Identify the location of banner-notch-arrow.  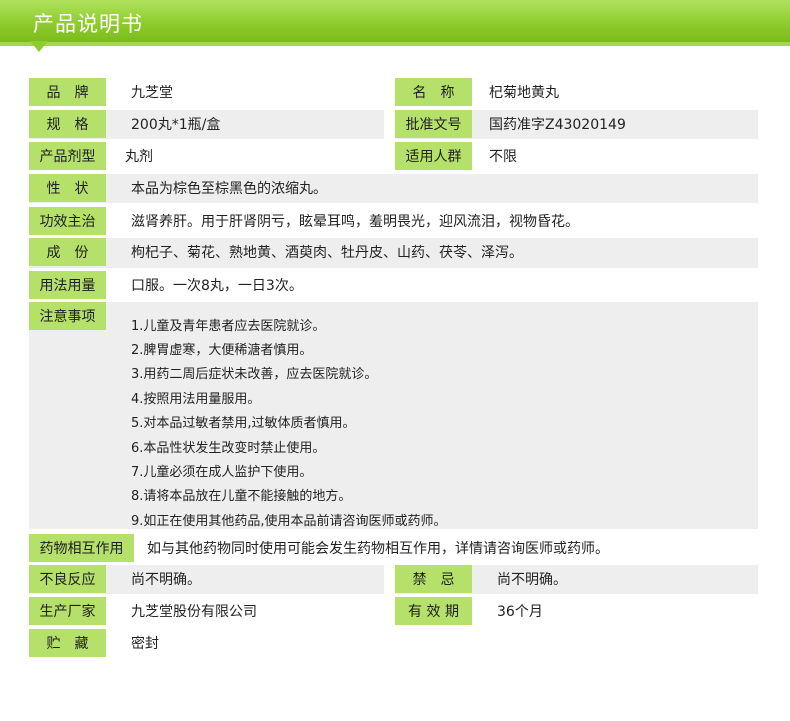
(39, 46).